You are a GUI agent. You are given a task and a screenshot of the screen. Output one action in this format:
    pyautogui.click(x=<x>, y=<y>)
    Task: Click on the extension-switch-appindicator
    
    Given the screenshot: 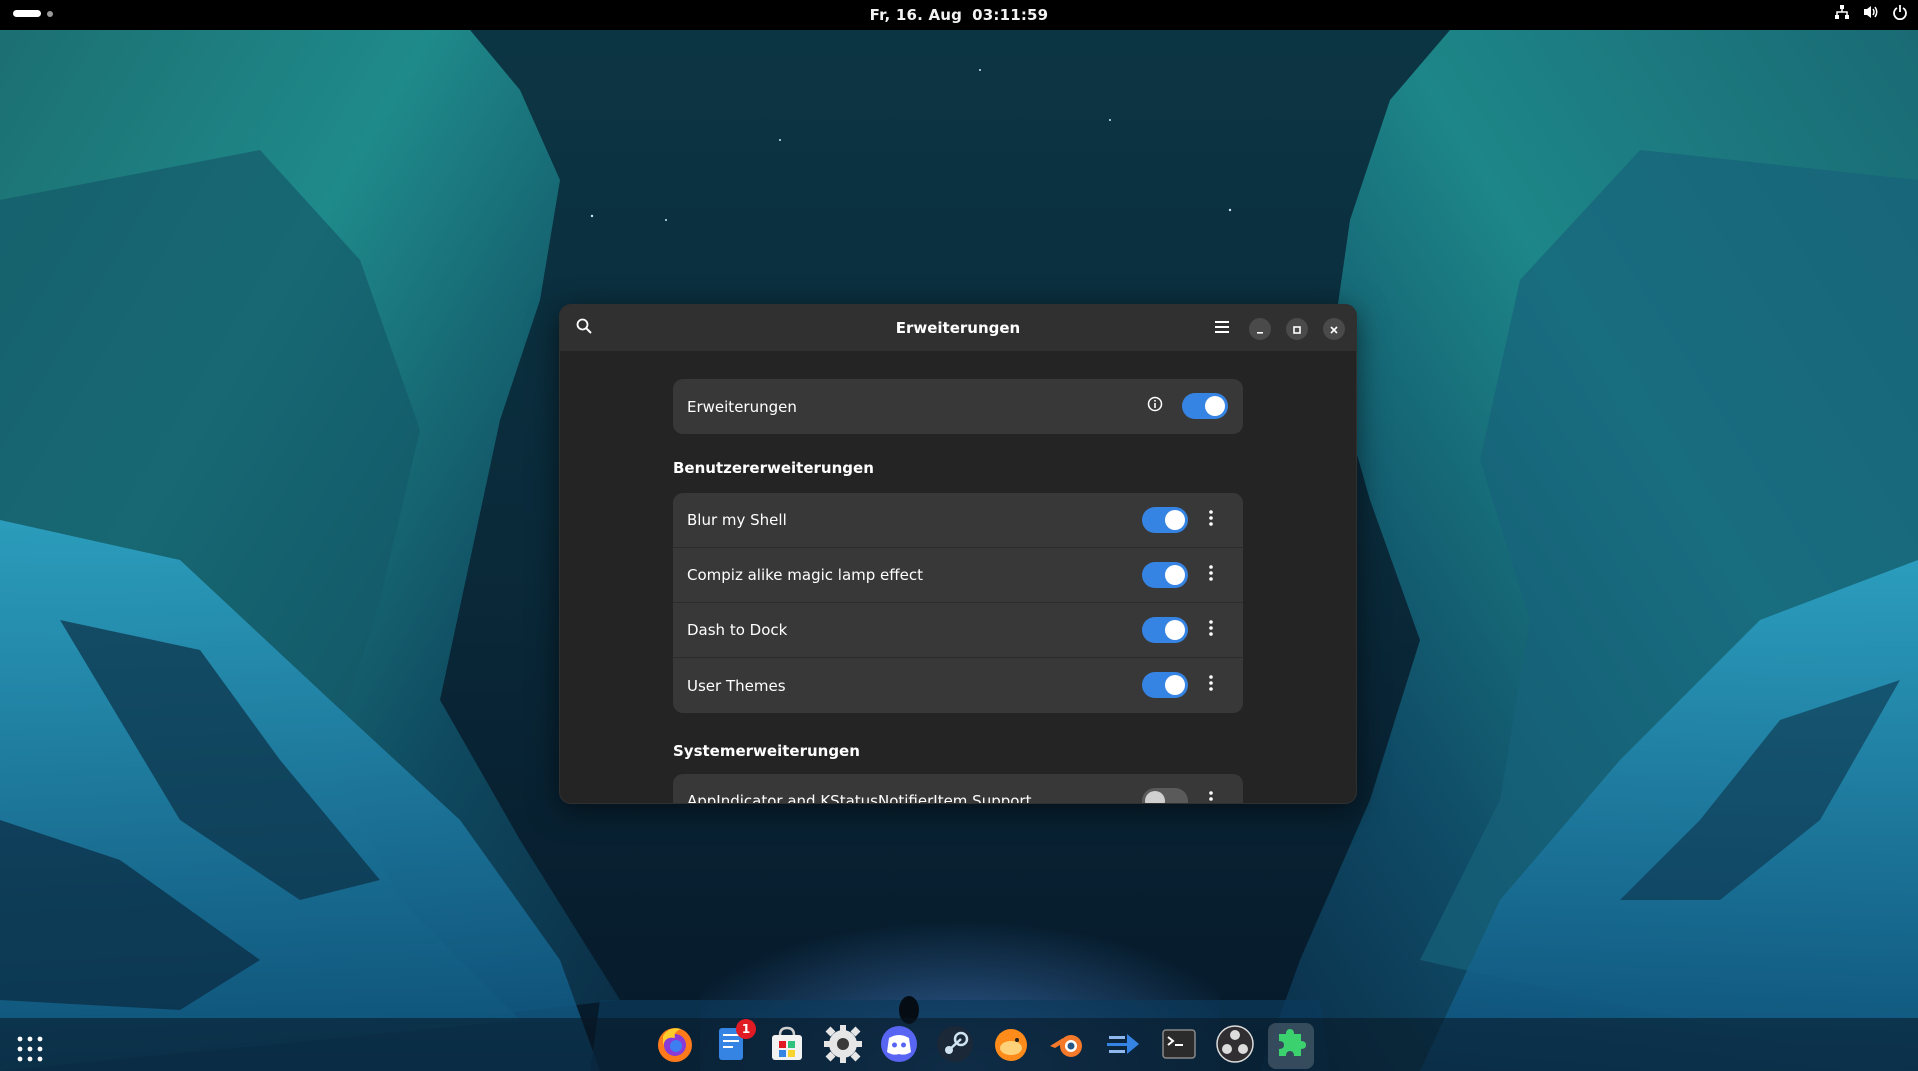 What is the action you would take?
    pyautogui.click(x=1165, y=795)
    